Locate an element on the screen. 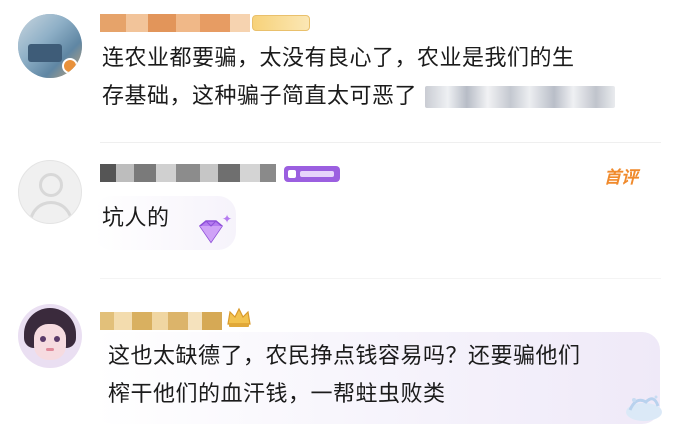 The width and height of the screenshot is (679, 444). sticker-icon is located at coordinates (643, 406).